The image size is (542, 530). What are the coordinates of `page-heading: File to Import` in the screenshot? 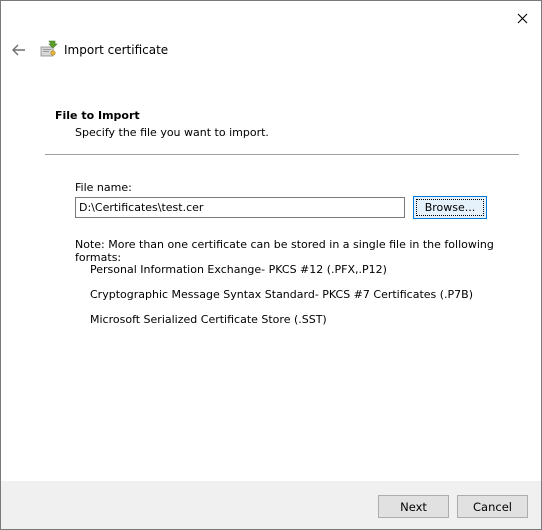 It's located at (97, 115).